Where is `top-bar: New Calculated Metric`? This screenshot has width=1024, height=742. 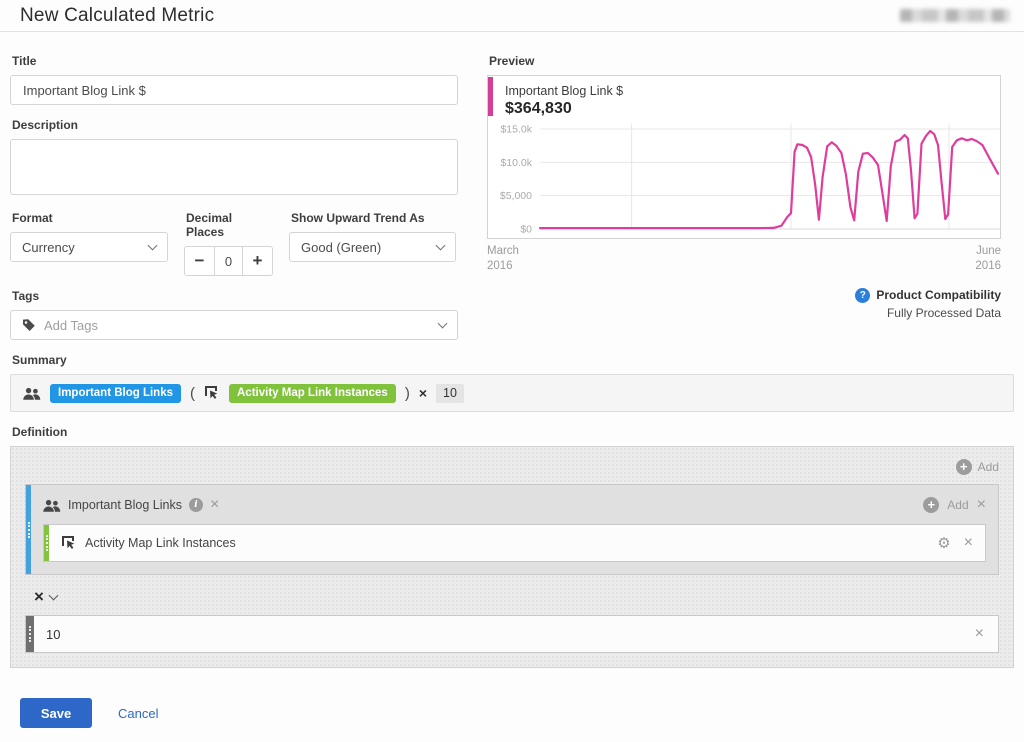
top-bar: New Calculated Metric is located at coordinates (512, 16).